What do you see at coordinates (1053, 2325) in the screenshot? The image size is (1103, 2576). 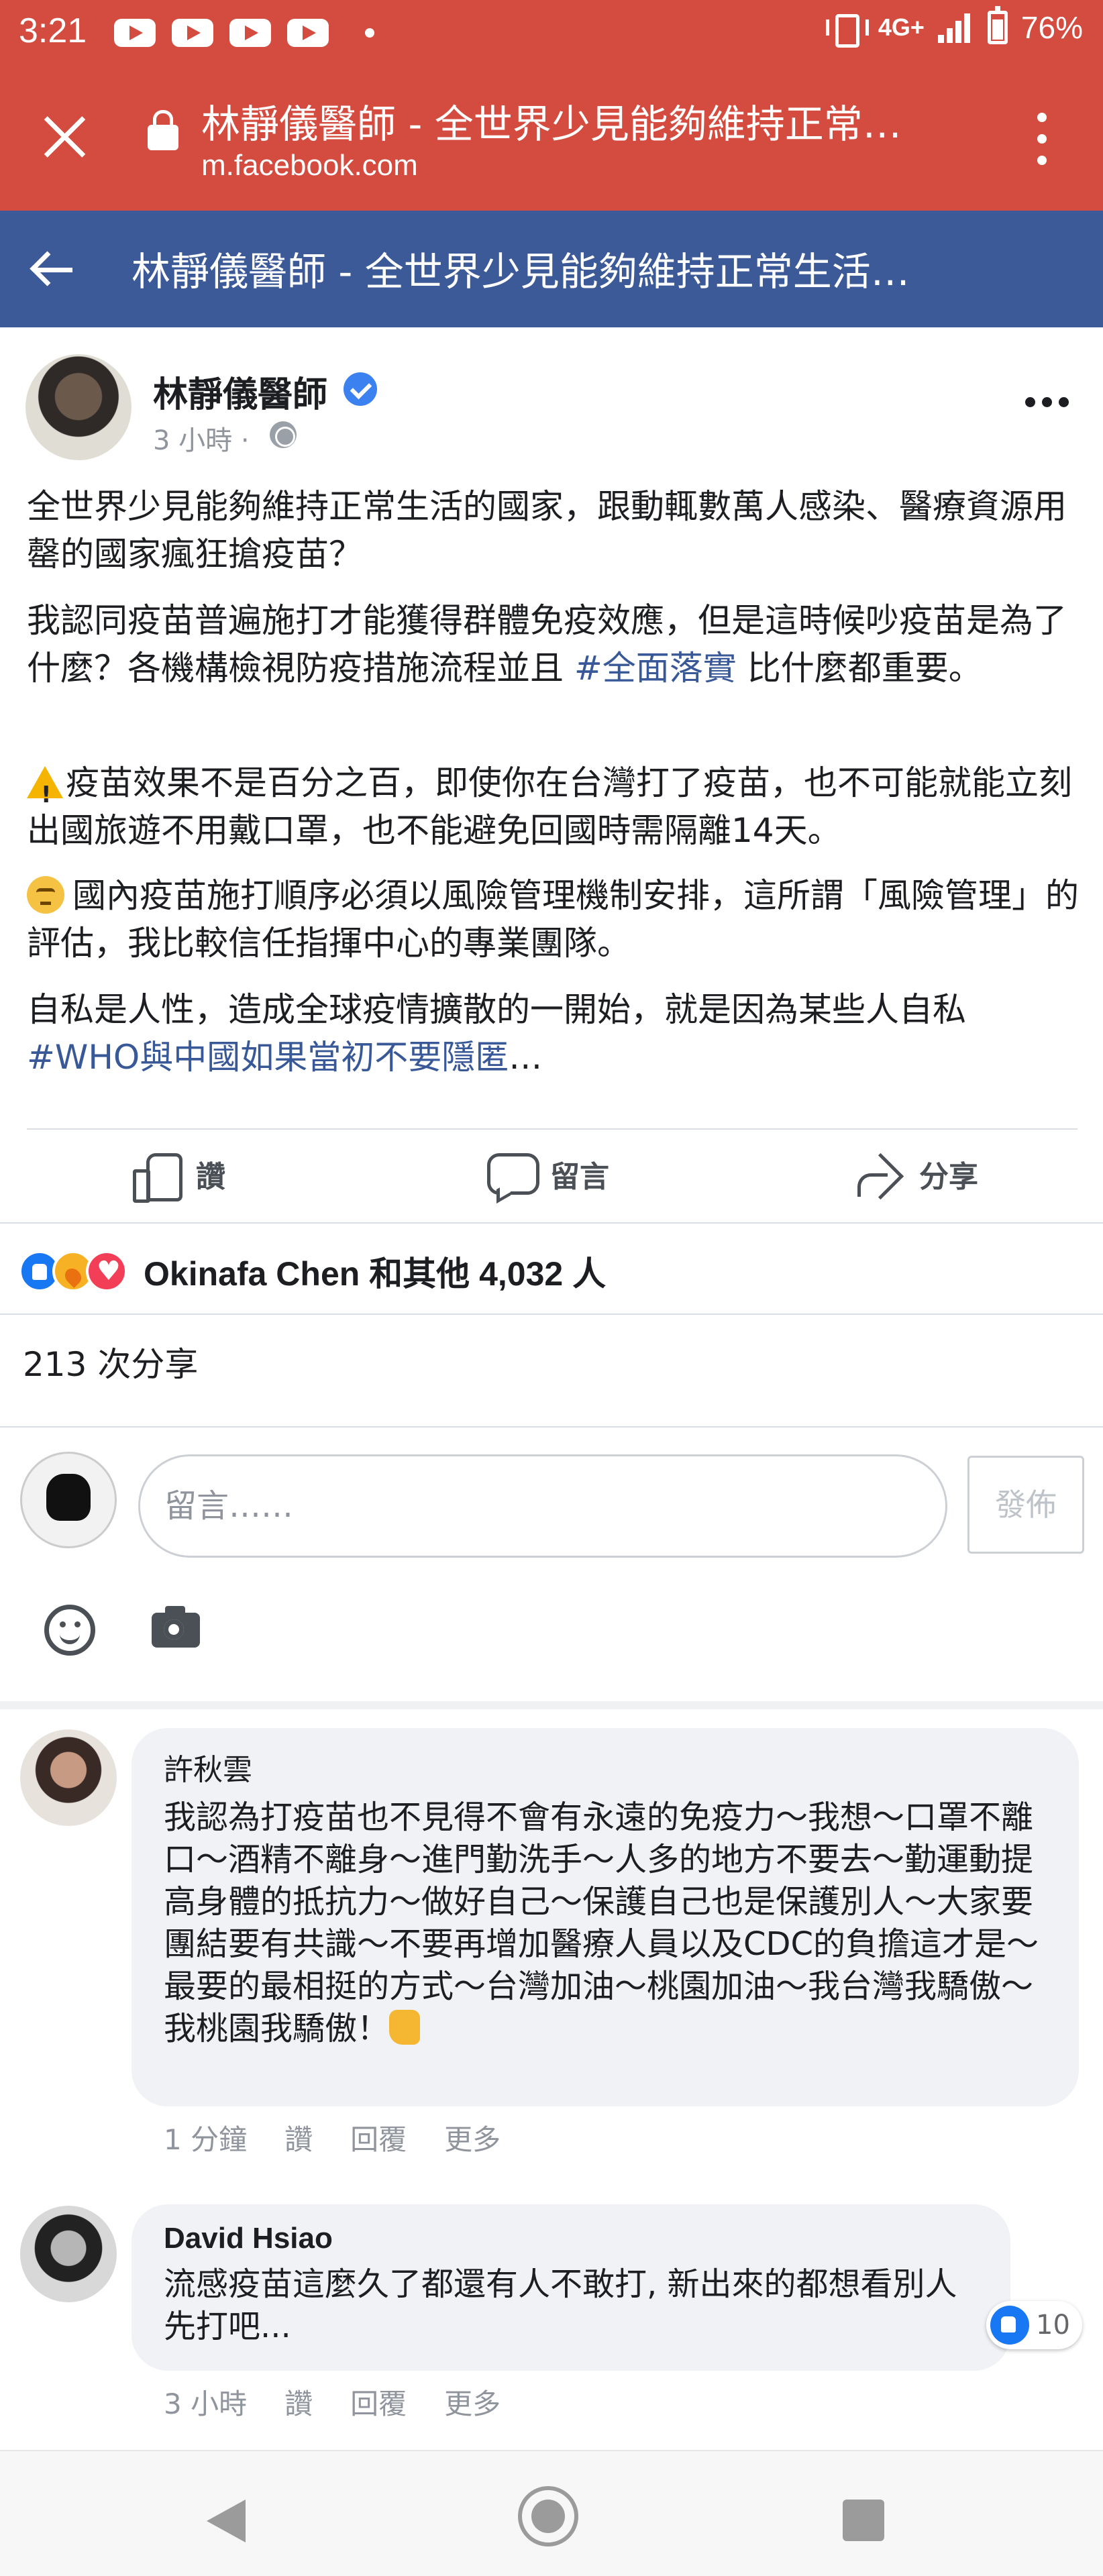 I see `comment-reaction-count: 10` at bounding box center [1053, 2325].